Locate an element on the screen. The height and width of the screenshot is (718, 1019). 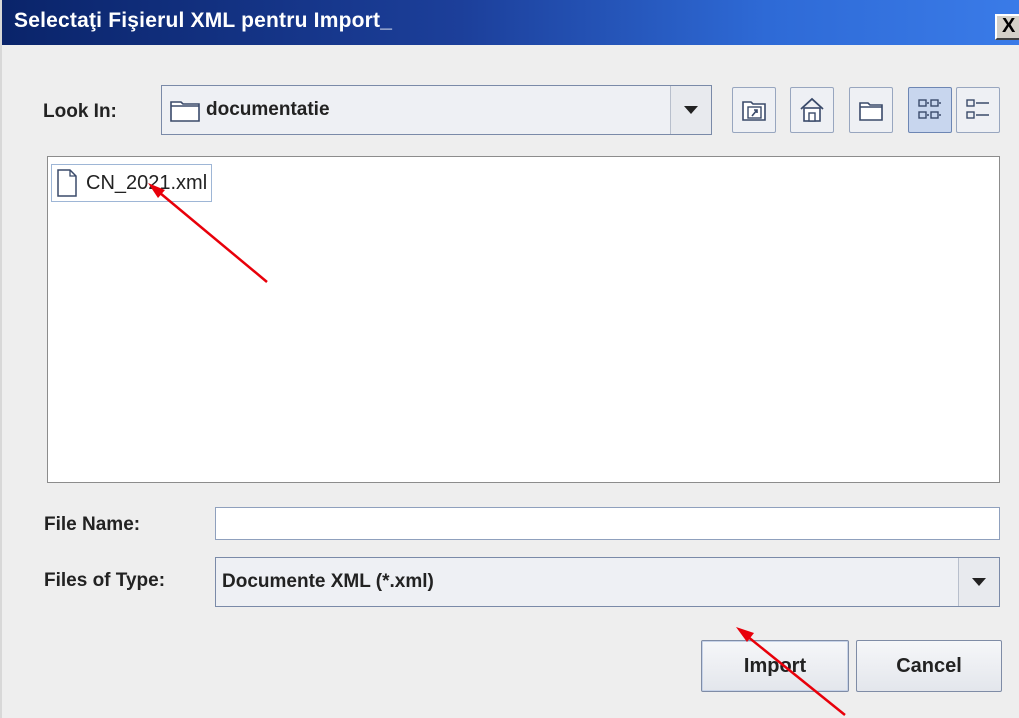
details-view-icon is located at coordinates (977, 109).